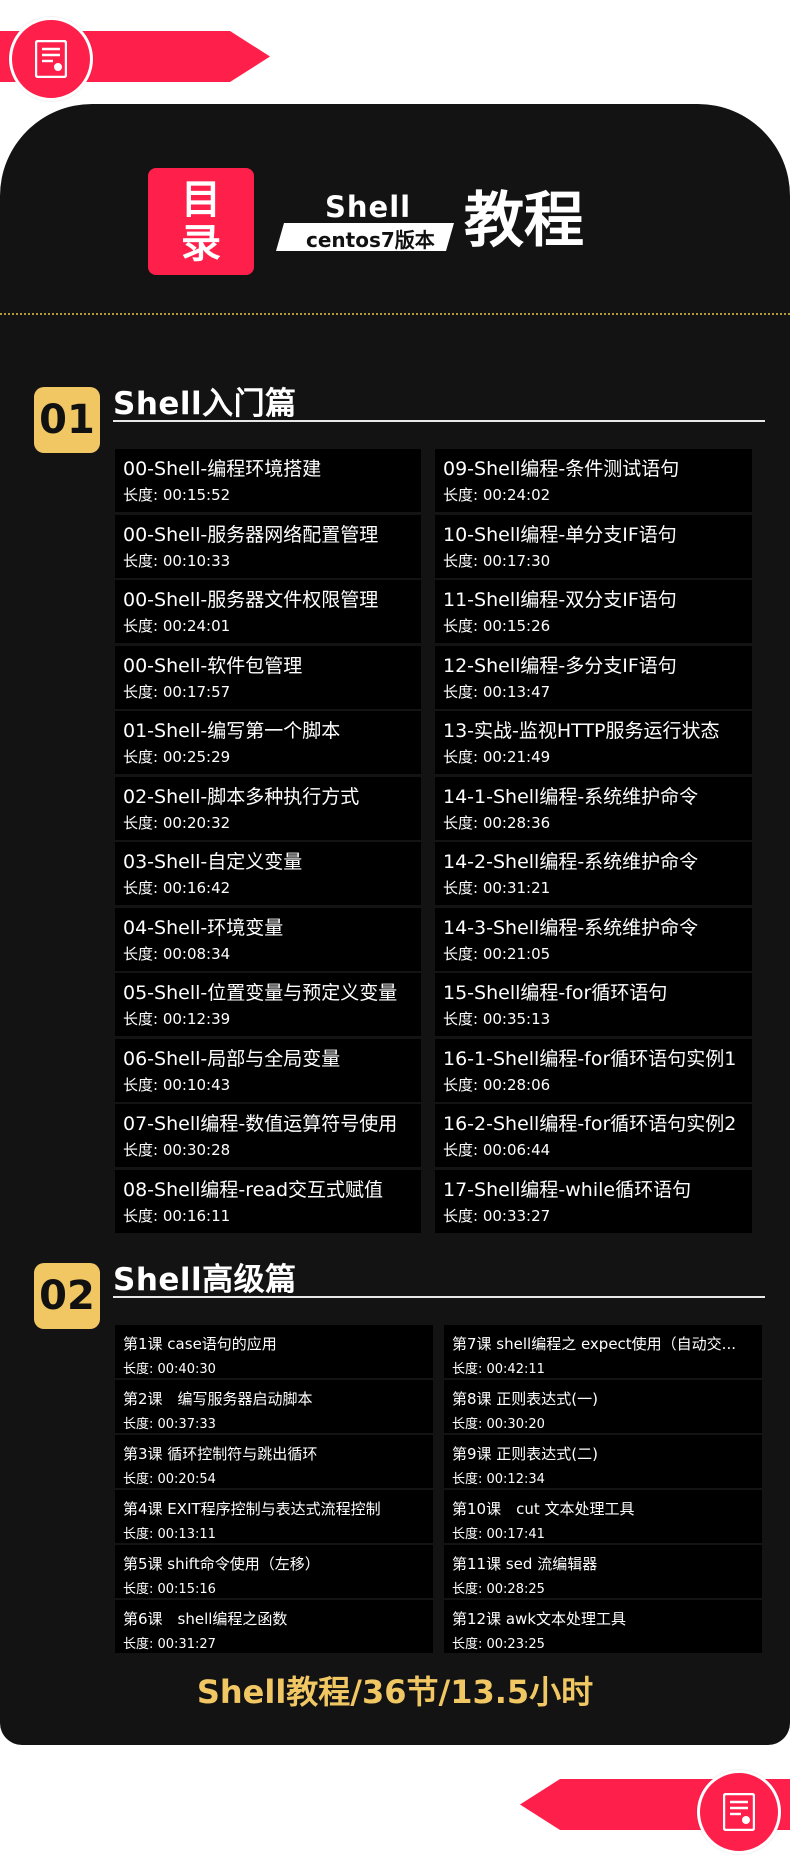 This screenshot has width=790, height=1863. I want to click on lesson-title: 13-实战-监视HTTP服务运行状态, so click(581, 731).